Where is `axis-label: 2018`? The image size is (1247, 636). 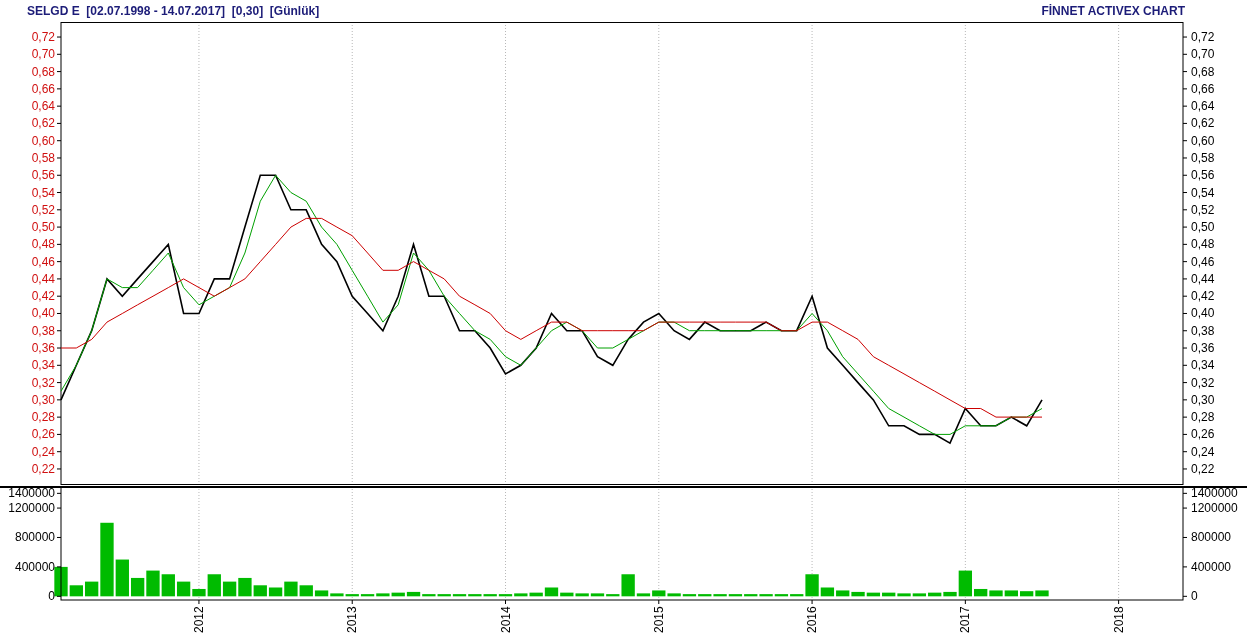
axis-label: 2018 is located at coordinates (1118, 619).